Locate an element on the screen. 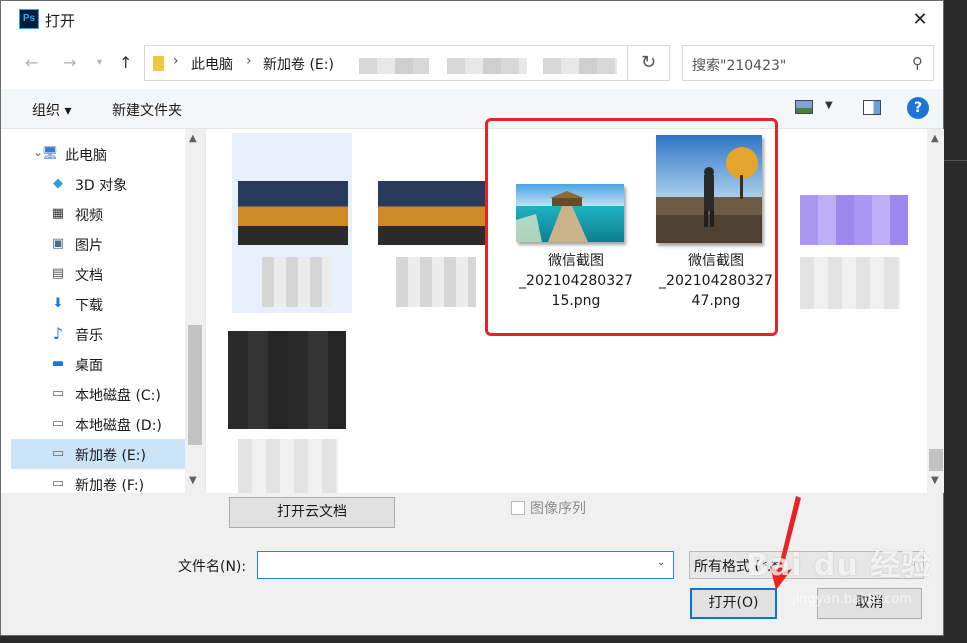 The width and height of the screenshot is (967, 643). nav-item-desktop: ▬ 桌面 is located at coordinates (98, 364).